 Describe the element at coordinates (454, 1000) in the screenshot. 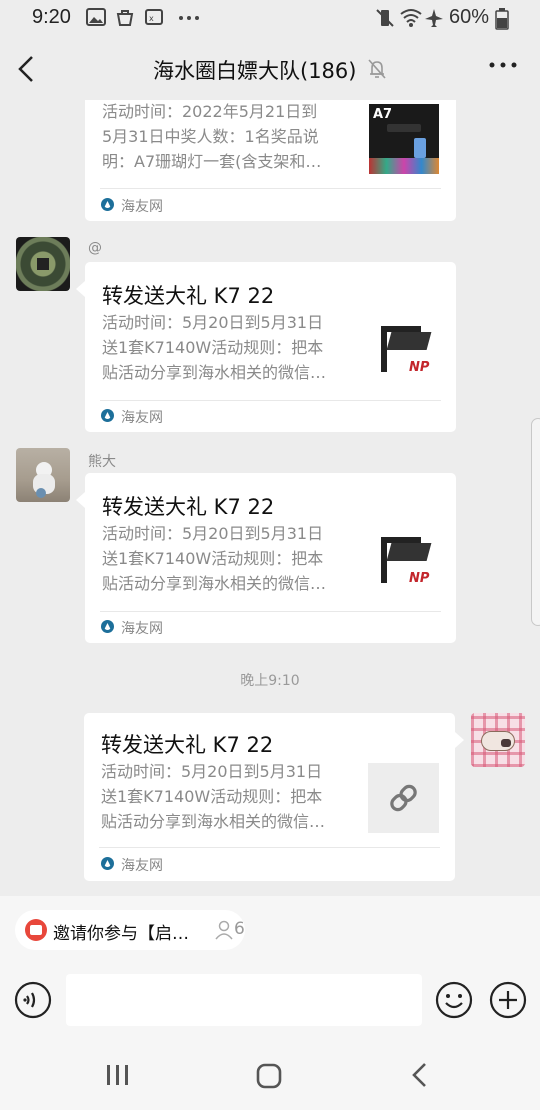

I see `emoji-icon` at that location.